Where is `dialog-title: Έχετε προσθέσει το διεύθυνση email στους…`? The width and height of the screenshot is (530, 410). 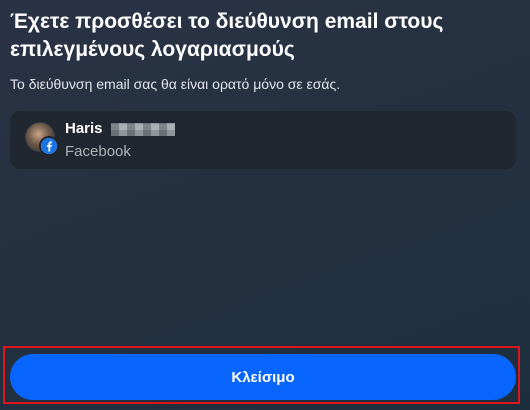
dialog-title: Έχετε προσθέσει το διεύθυνση email στους… is located at coordinates (227, 35).